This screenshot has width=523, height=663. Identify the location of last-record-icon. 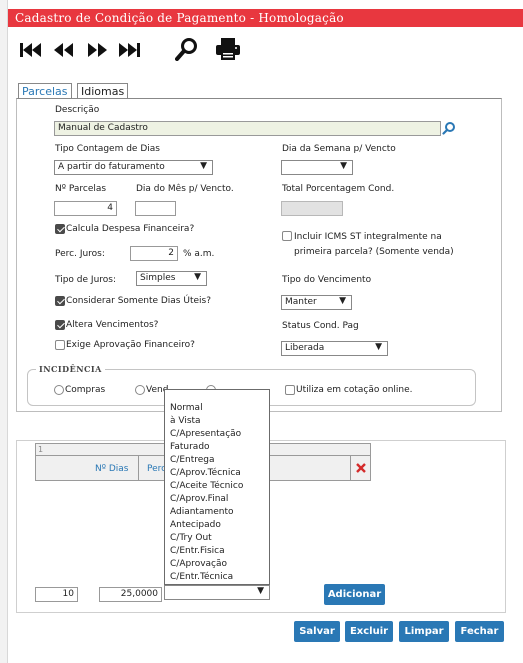
(129, 50).